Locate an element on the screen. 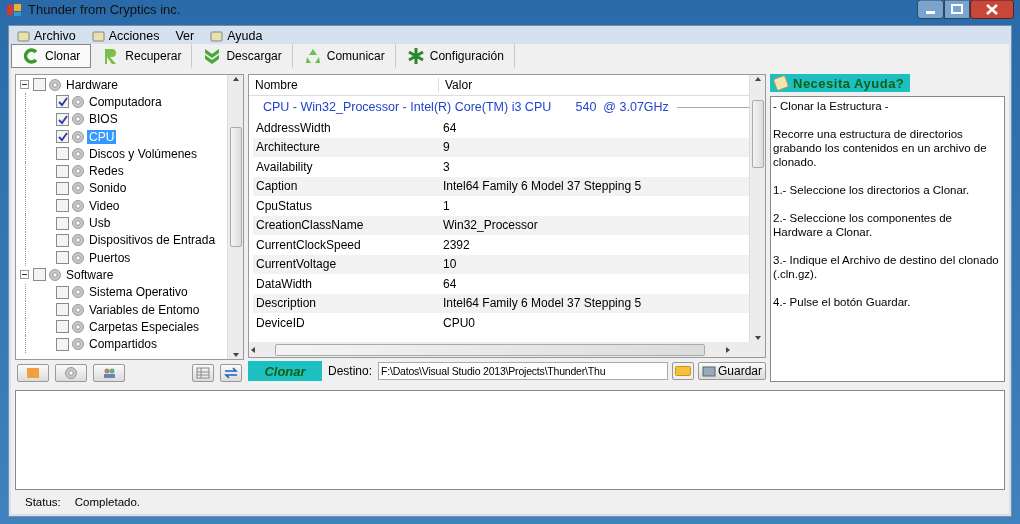 Image resolution: width=1020 pixels, height=524 pixels. help-header: Necesita Ayuda? is located at coordinates (840, 83).